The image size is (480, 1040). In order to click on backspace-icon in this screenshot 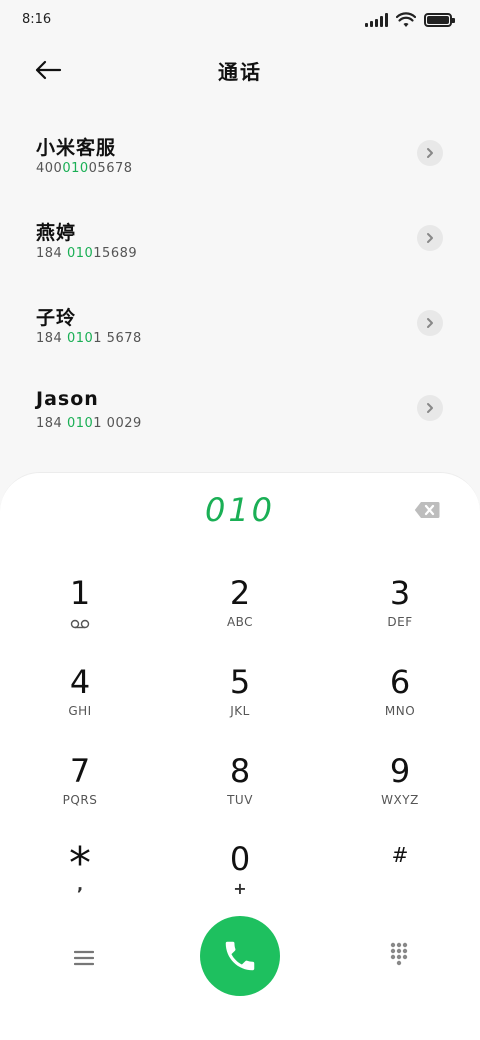, I will do `click(427, 510)`.